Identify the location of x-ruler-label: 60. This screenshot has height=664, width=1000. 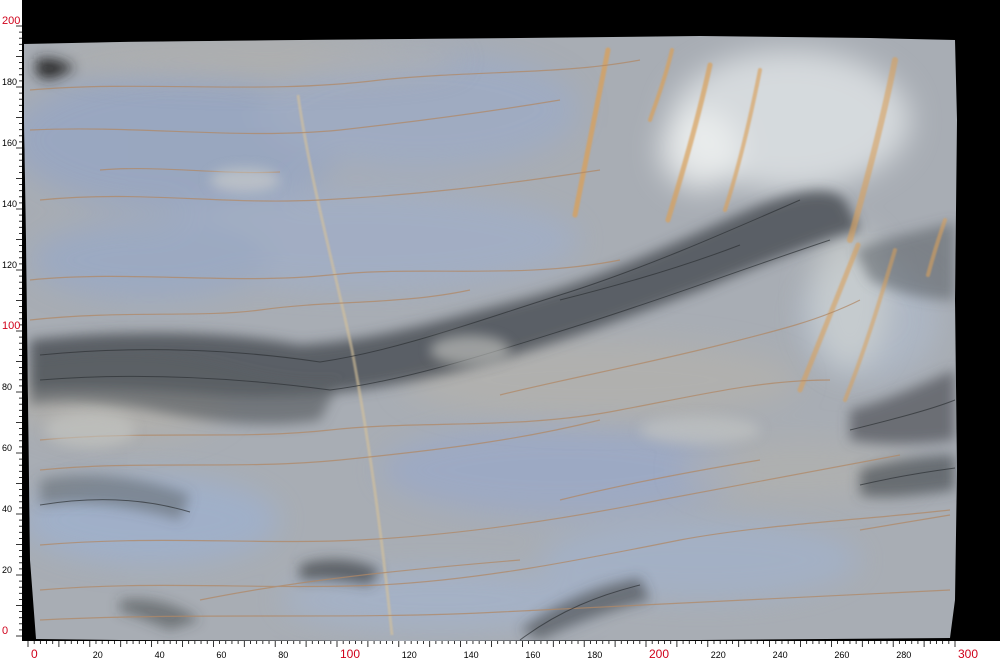
(221, 655).